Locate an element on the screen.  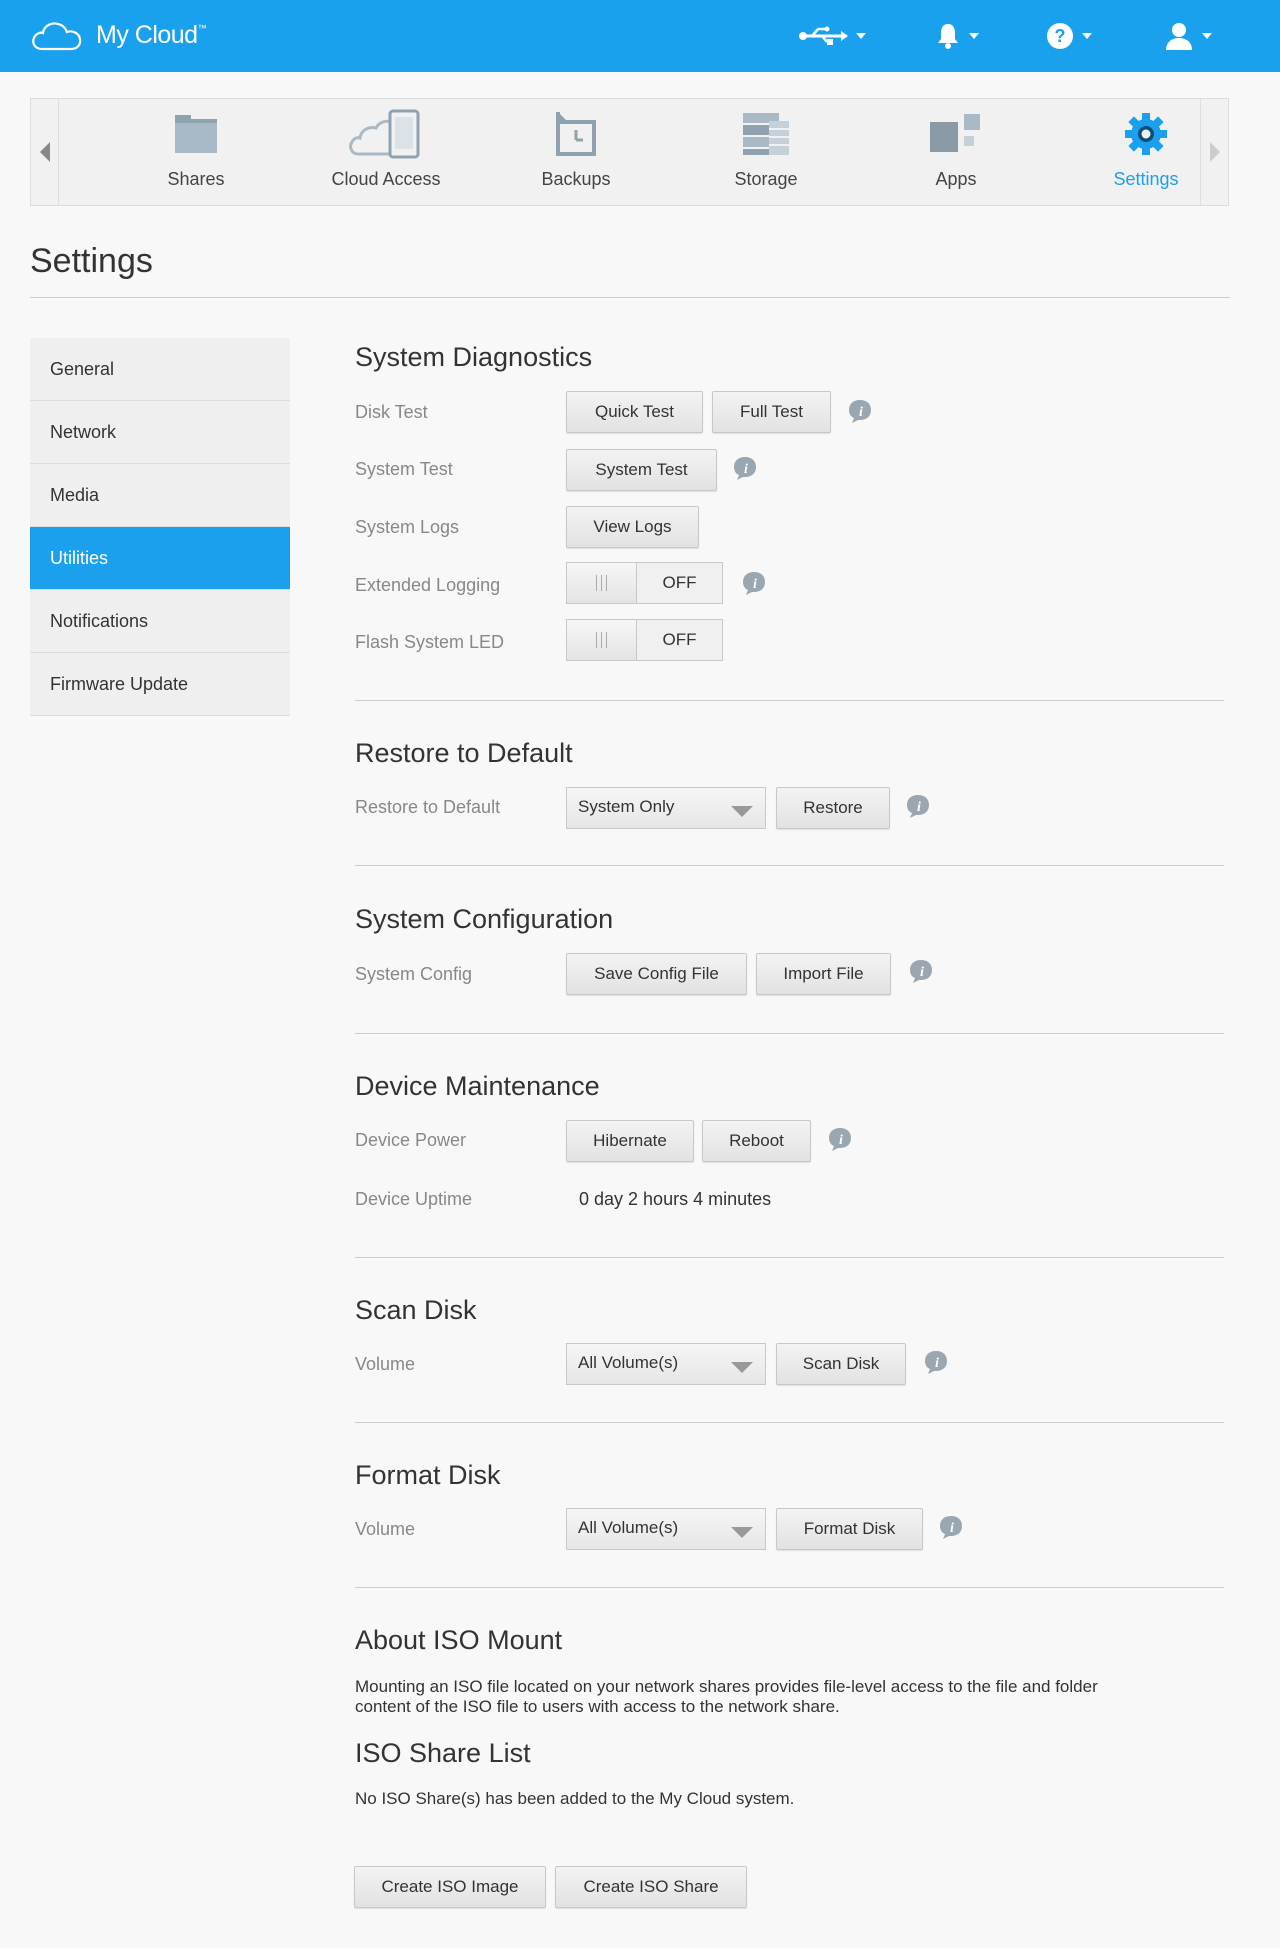
nav-label: Storage is located at coordinates (766, 179).